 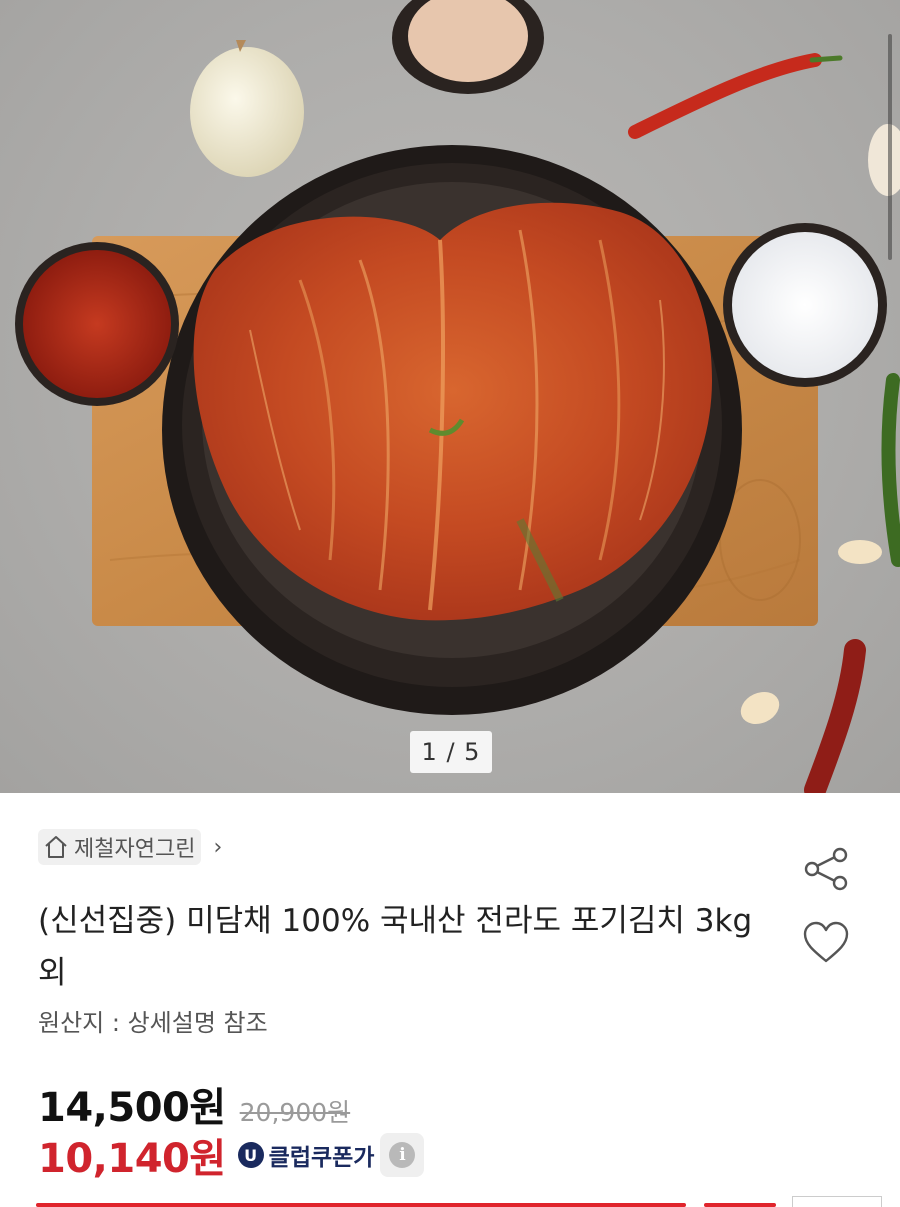 What do you see at coordinates (321, 1158) in the screenshot?
I see `coupon-label: 클럽쿠폰가` at bounding box center [321, 1158].